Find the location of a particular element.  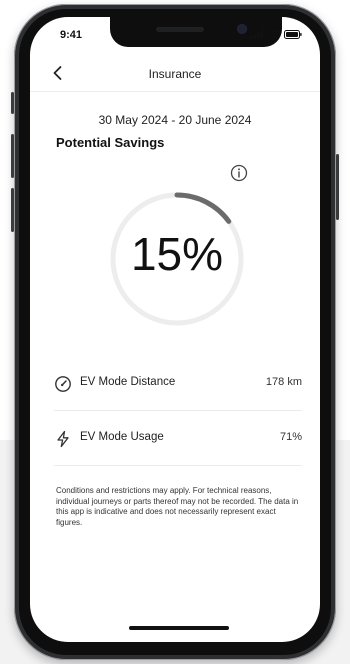

wifi-icon is located at coordinates (274, 34).